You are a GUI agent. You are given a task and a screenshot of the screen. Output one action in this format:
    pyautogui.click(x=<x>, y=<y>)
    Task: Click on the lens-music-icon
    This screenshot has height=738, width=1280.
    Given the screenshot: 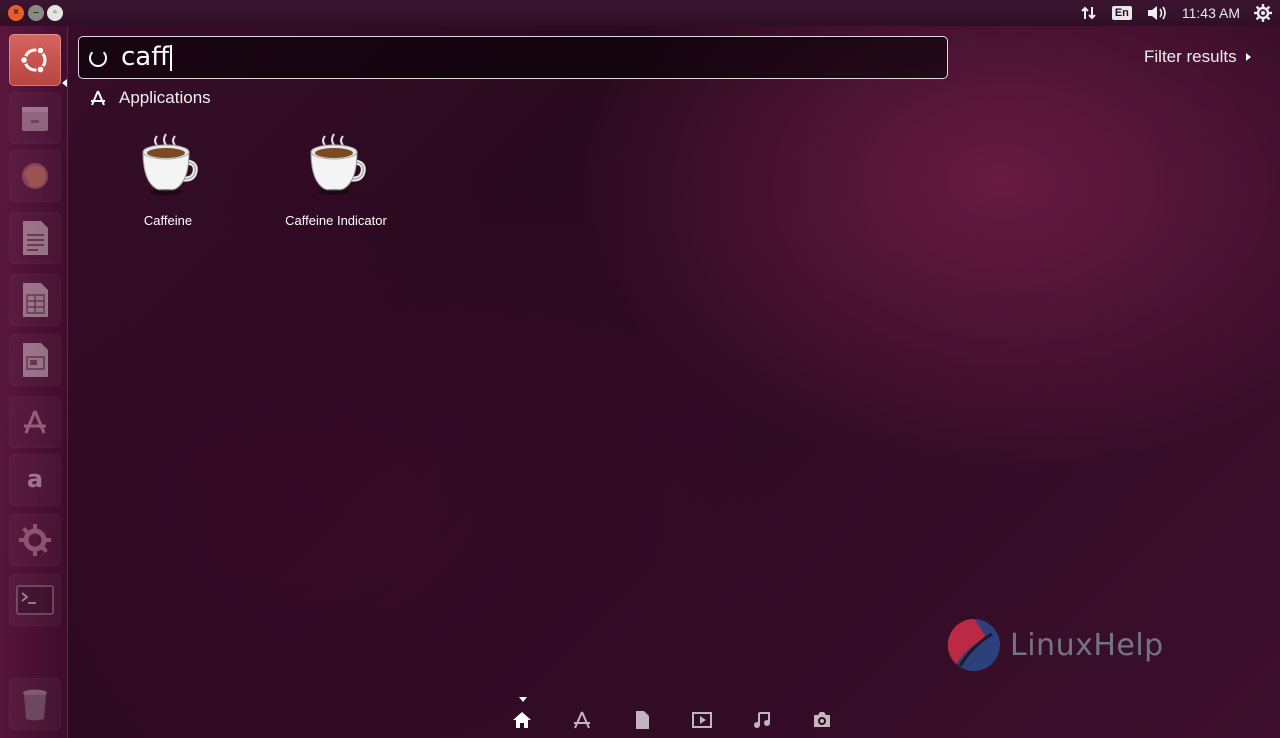 What is the action you would take?
    pyautogui.click(x=762, y=720)
    